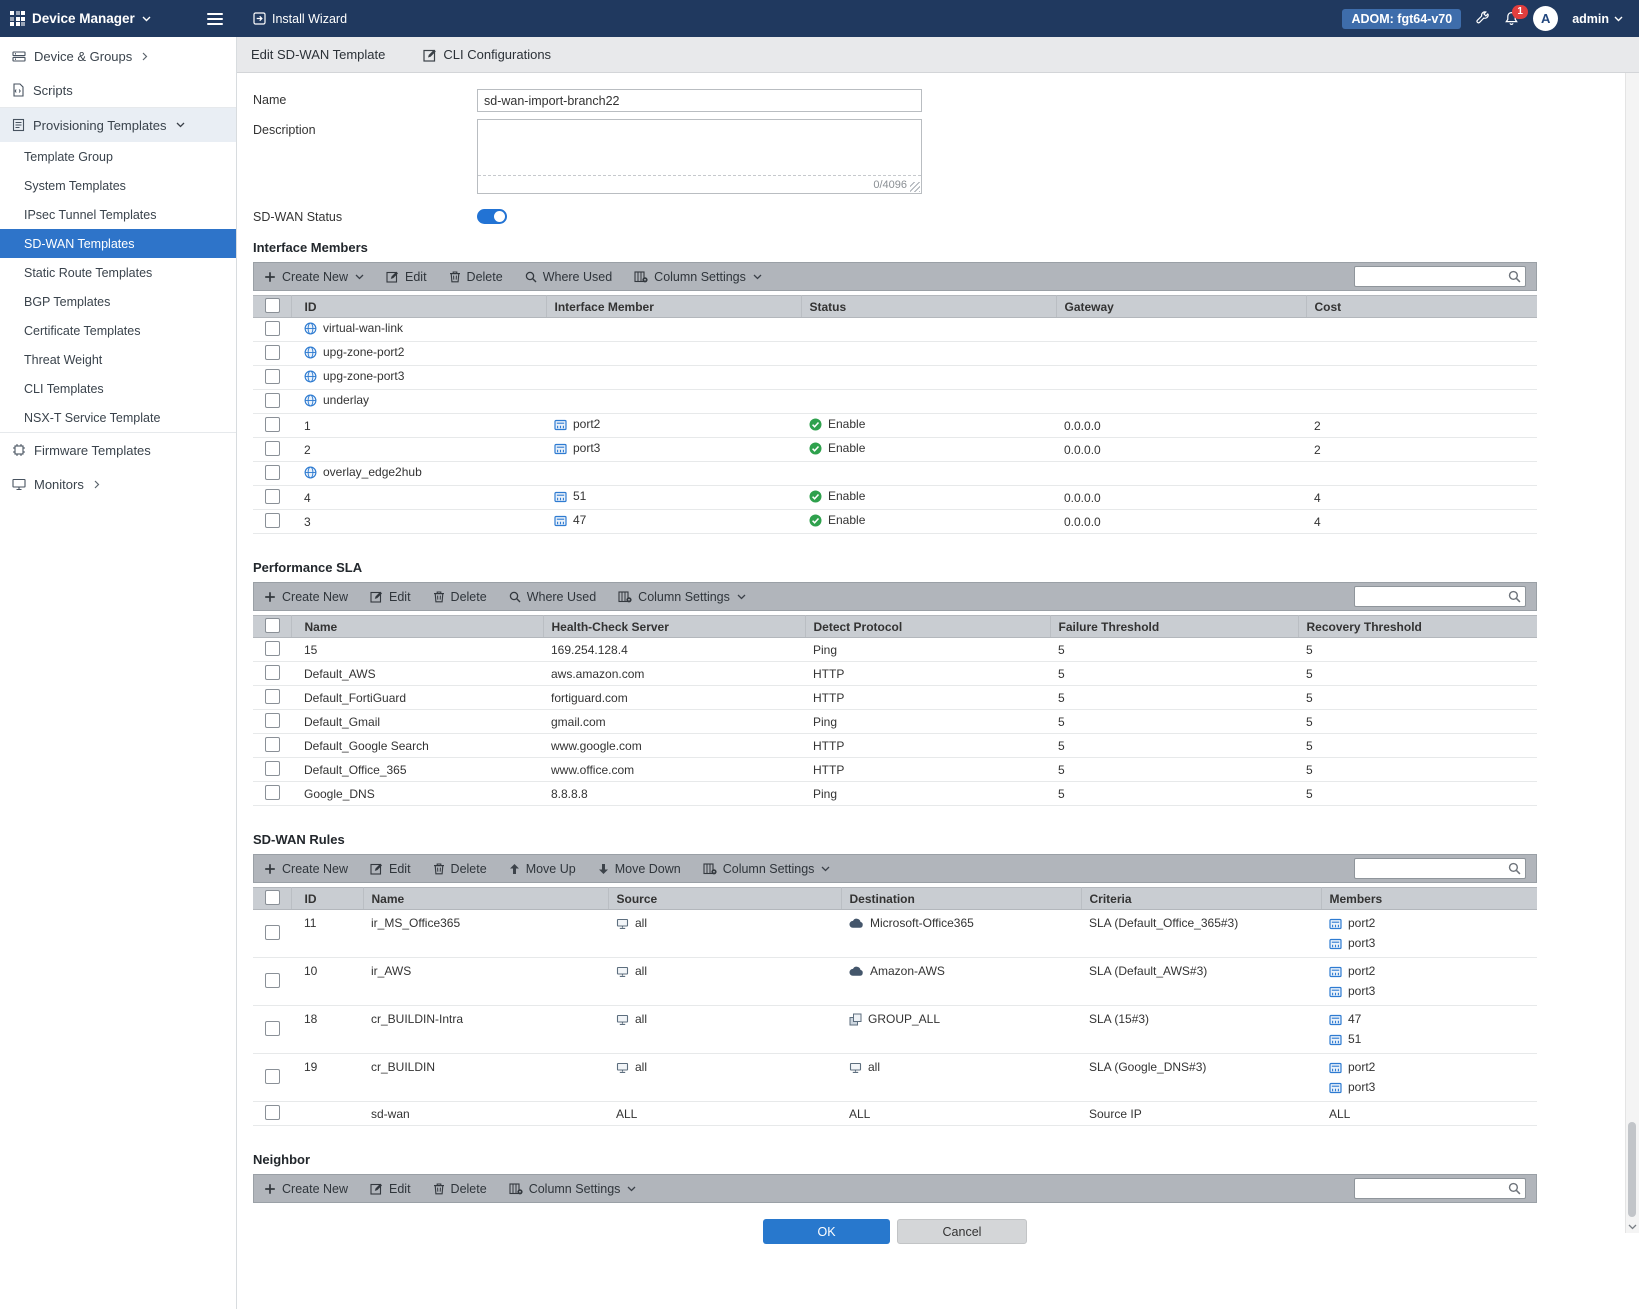 The image size is (1639, 1309). I want to click on sidebar-item-sd-wan-templates: SD-WAN Templates, so click(118, 243).